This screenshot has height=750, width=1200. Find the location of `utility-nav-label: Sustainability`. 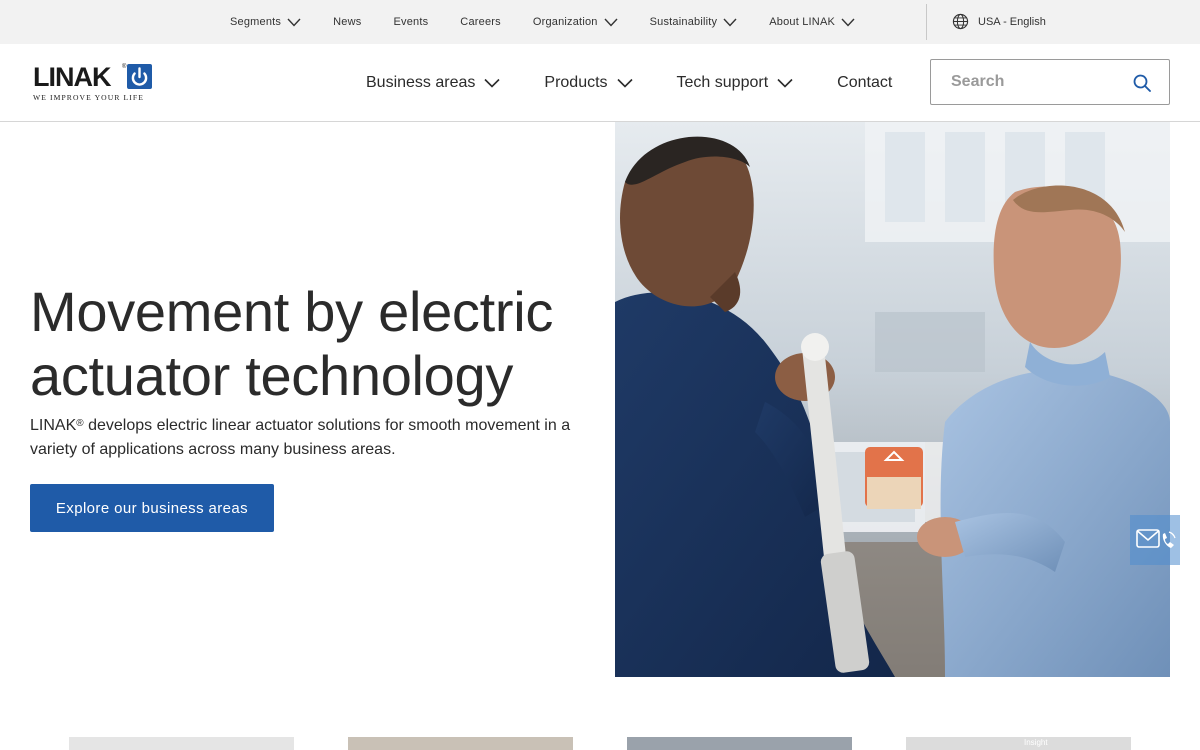

utility-nav-label: Sustainability is located at coordinates (683, 22).